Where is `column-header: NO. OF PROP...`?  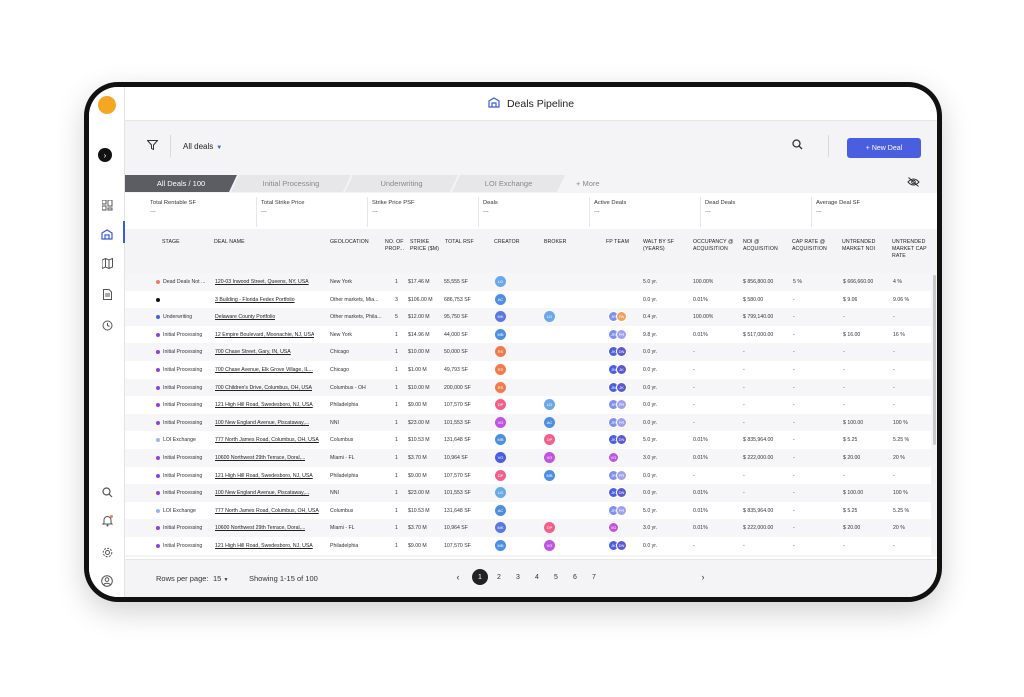 column-header: NO. OF PROP... is located at coordinates (394, 246).